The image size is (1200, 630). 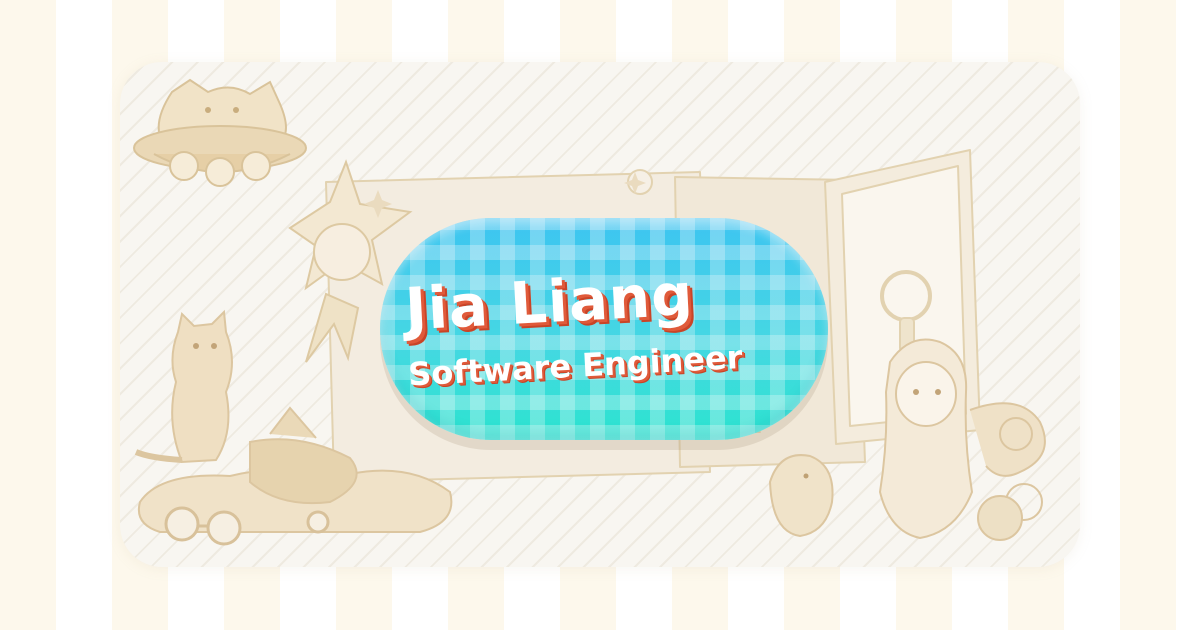 I want to click on girl-character-icon, so click(x=962, y=439).